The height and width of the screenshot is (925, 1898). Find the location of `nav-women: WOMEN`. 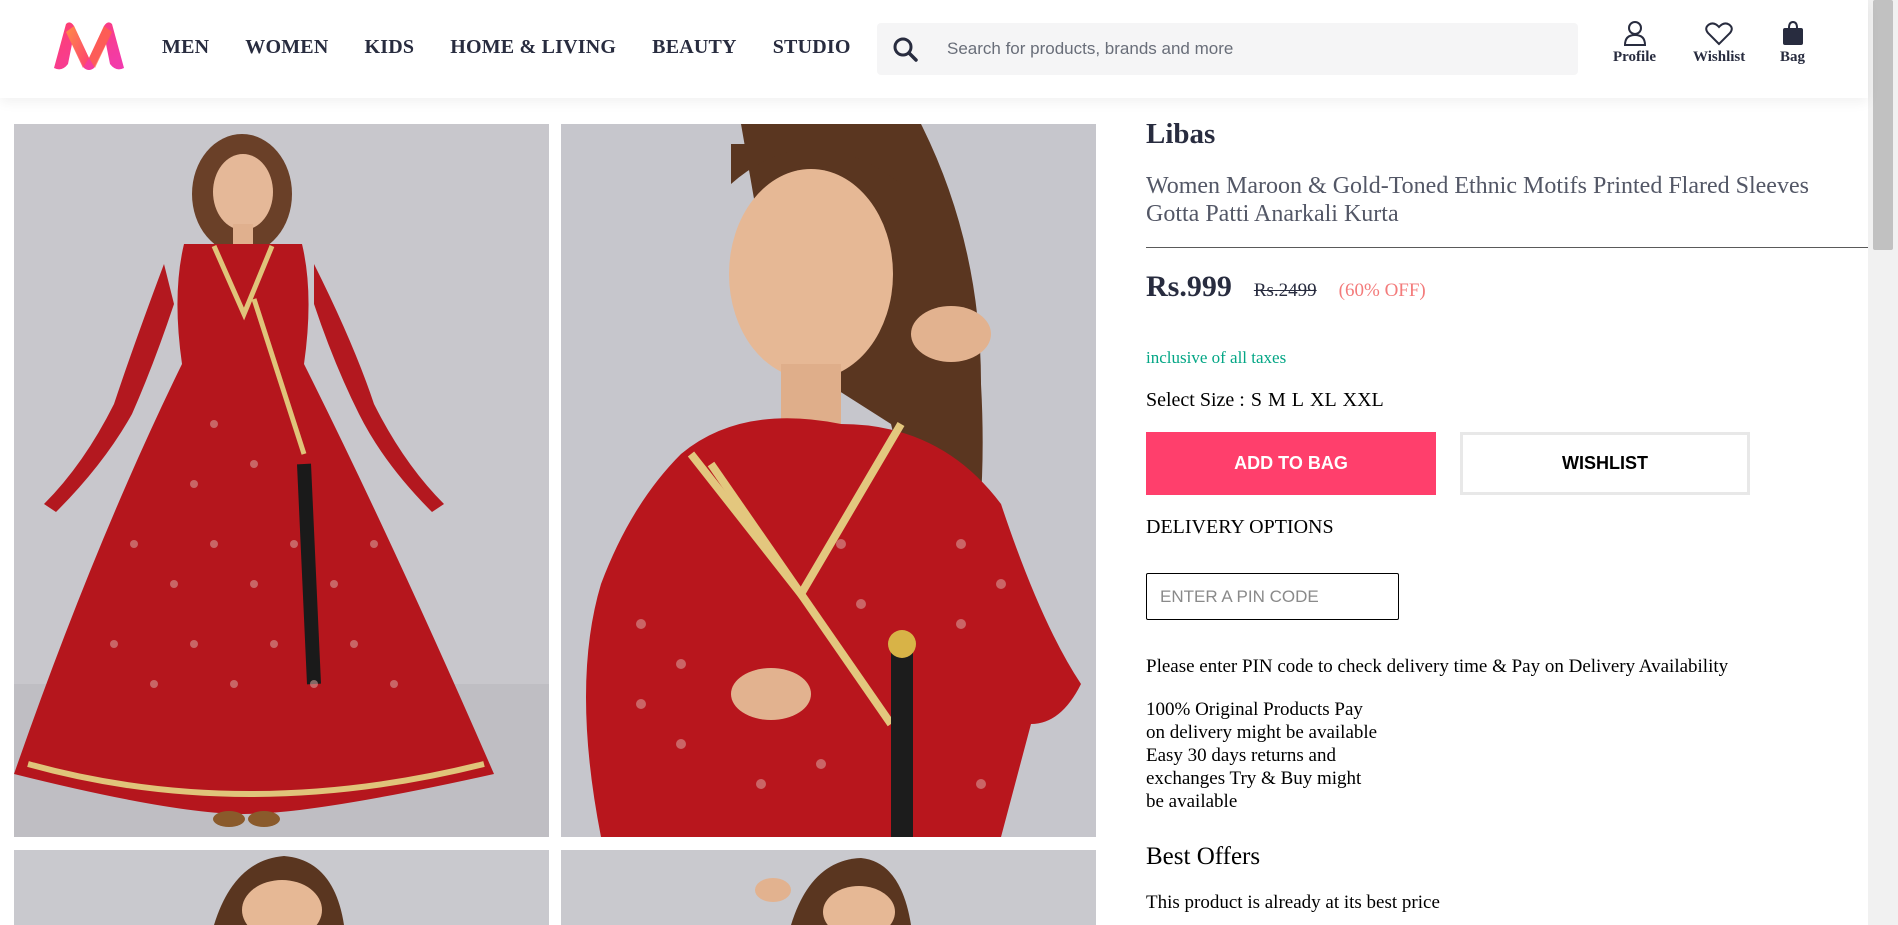

nav-women: WOMEN is located at coordinates (286, 47).